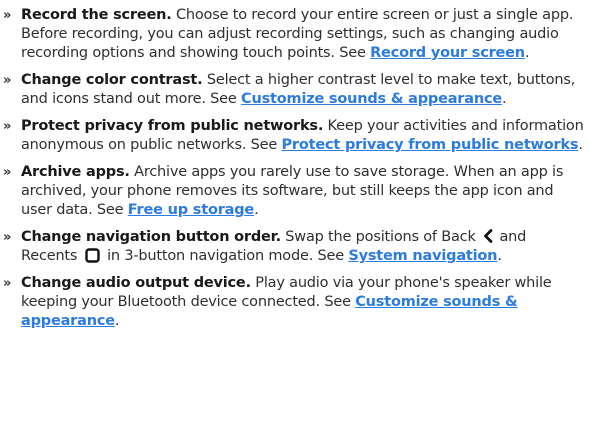  I want to click on back-chevron-icon, so click(488, 236).